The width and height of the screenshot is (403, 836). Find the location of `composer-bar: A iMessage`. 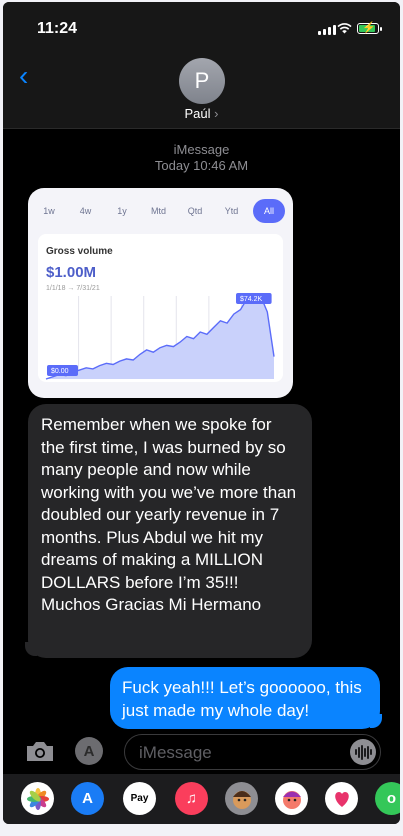

composer-bar: A iMessage is located at coordinates (201, 752).